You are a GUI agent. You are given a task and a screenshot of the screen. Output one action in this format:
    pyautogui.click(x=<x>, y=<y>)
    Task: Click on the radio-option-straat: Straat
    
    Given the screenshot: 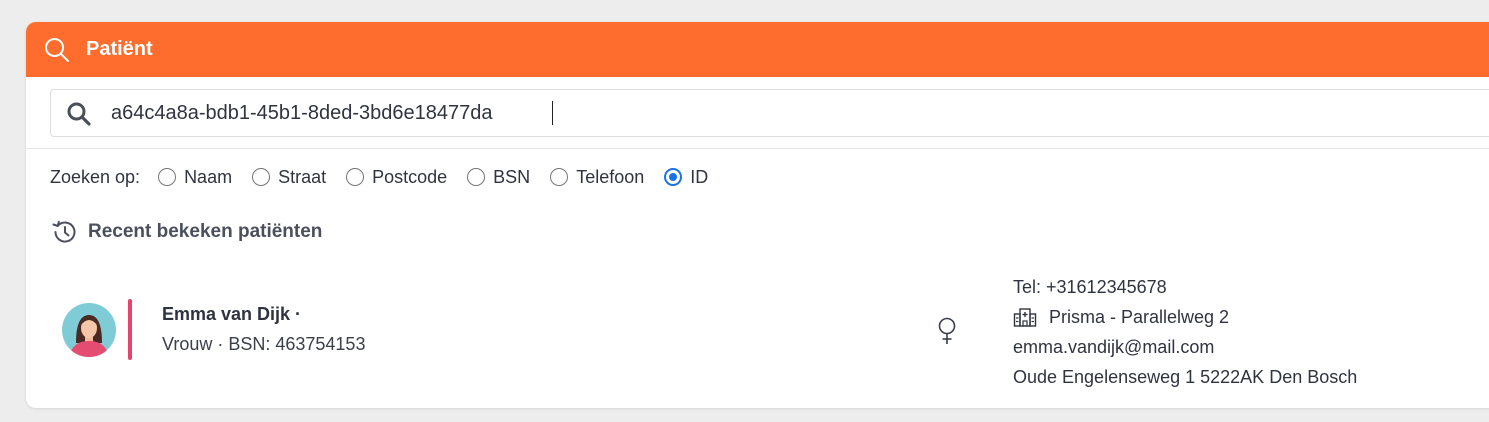 What is the action you would take?
    pyautogui.click(x=289, y=177)
    